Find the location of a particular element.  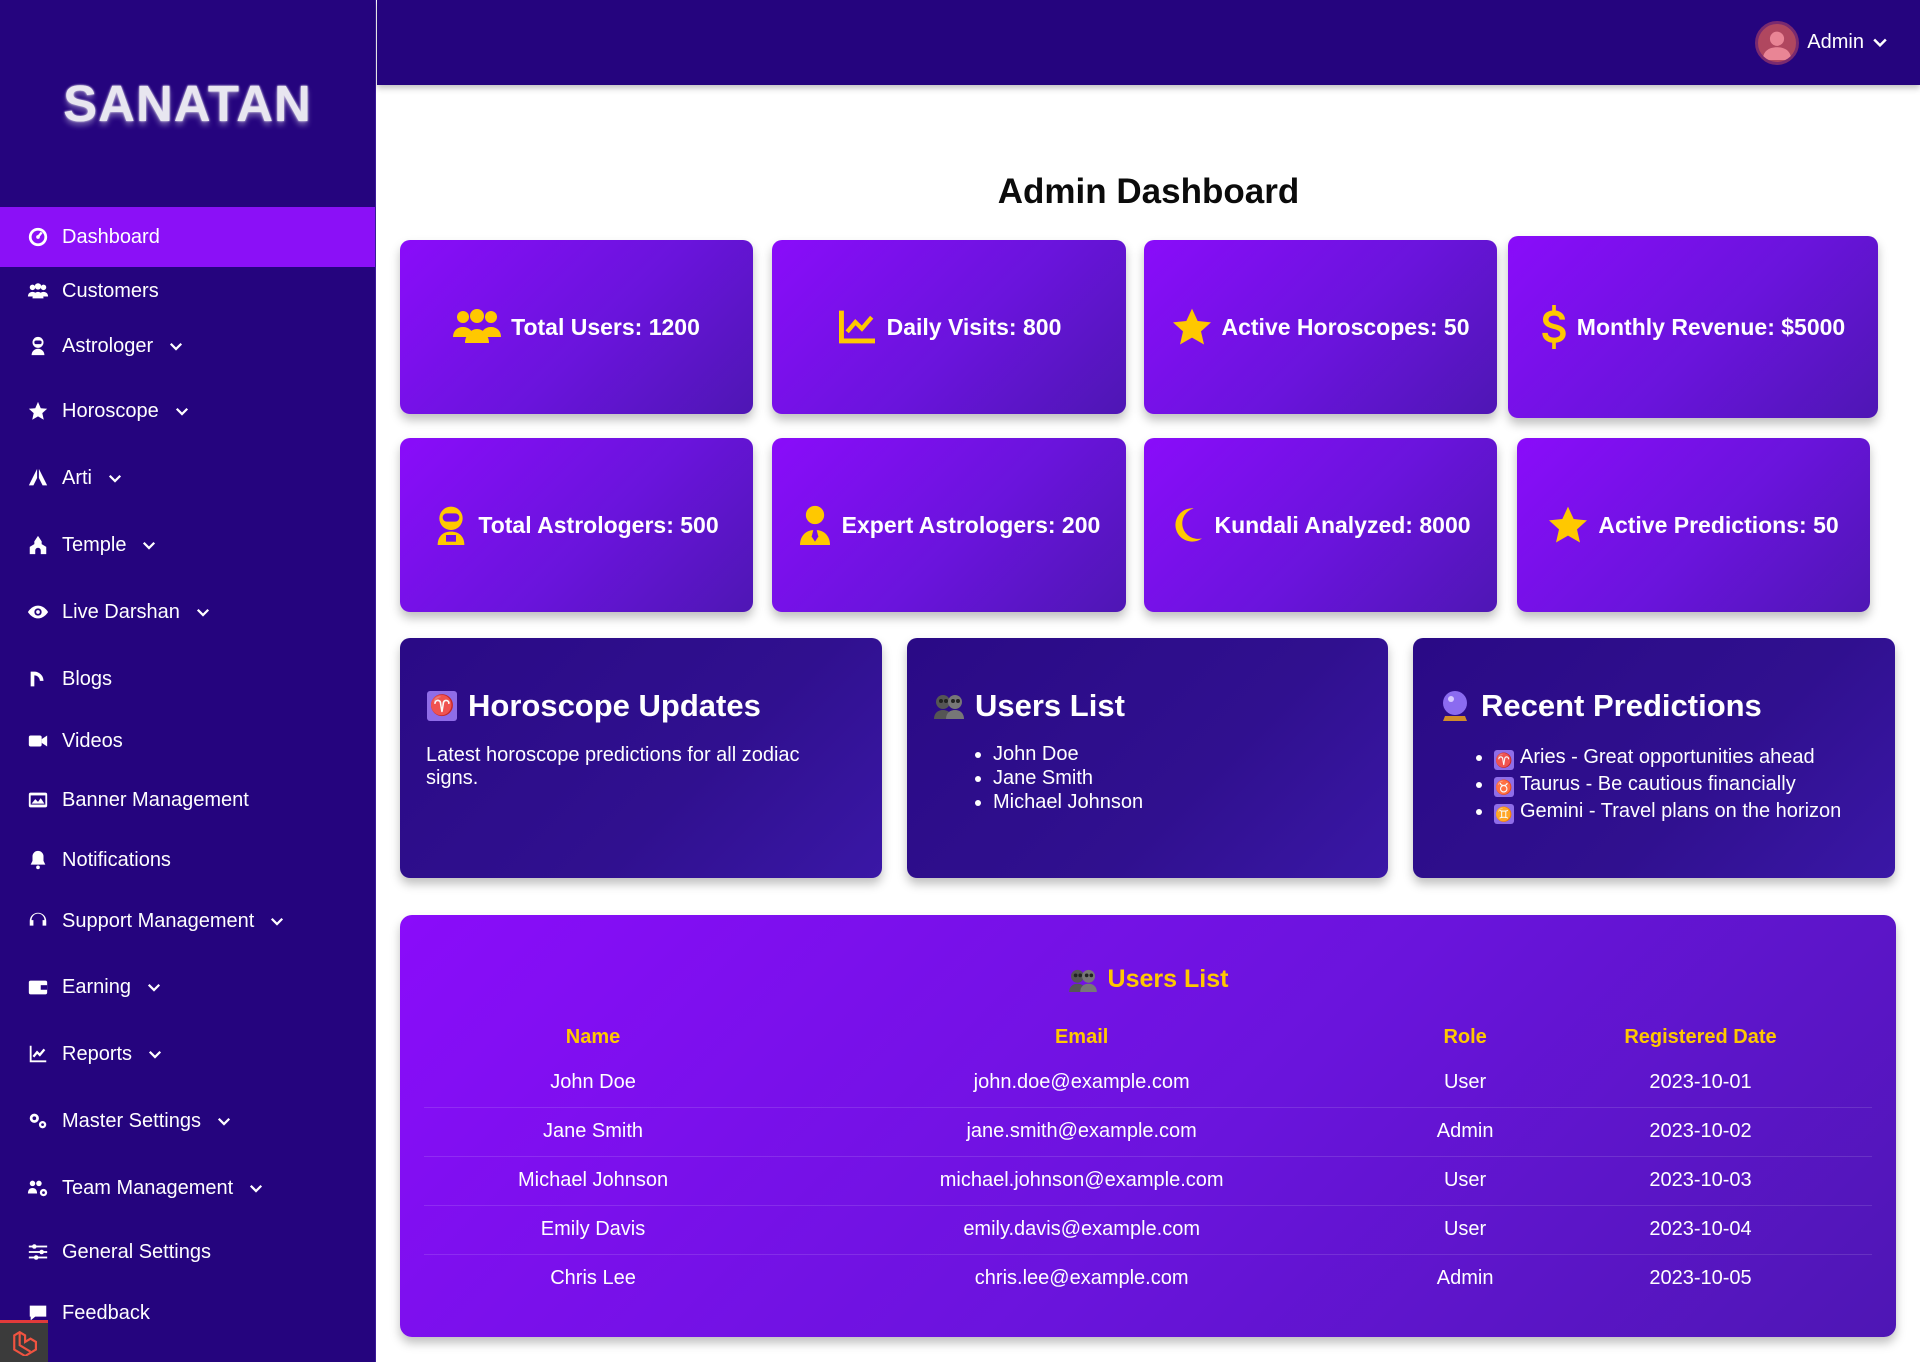

sidebar-item-general-settings: General Settings is located at coordinates (187, 1252).